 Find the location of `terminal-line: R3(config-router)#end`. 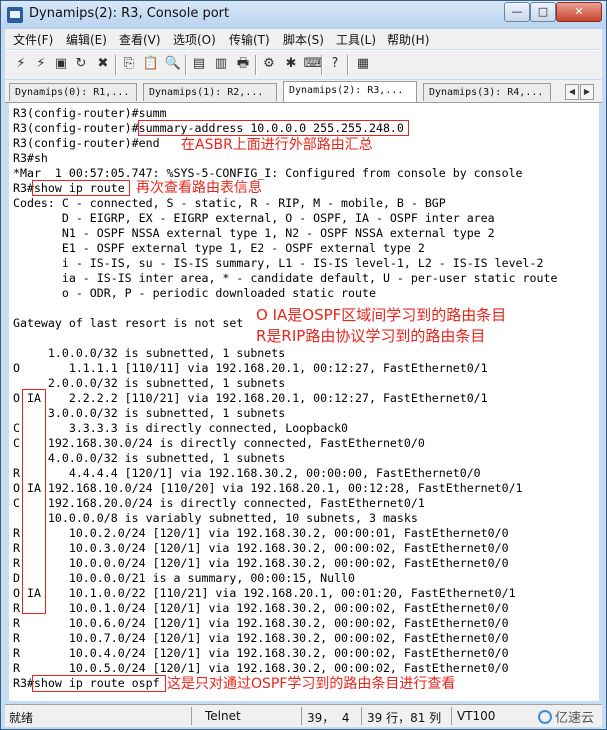

terminal-line: R3(config-router)#end is located at coordinates (86, 143).